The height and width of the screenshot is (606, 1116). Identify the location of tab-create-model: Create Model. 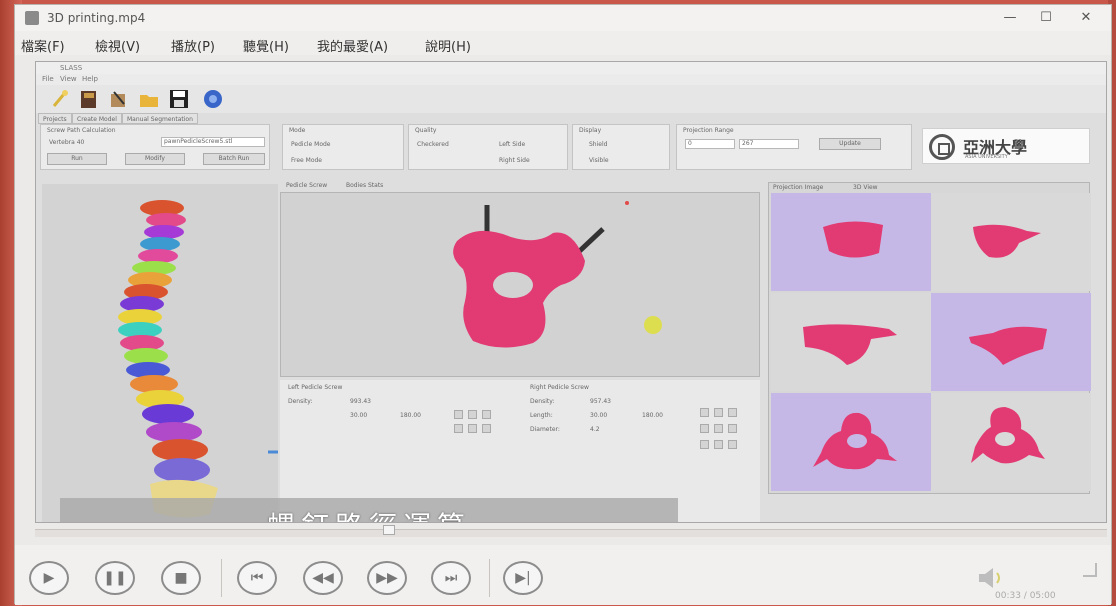
(97, 118).